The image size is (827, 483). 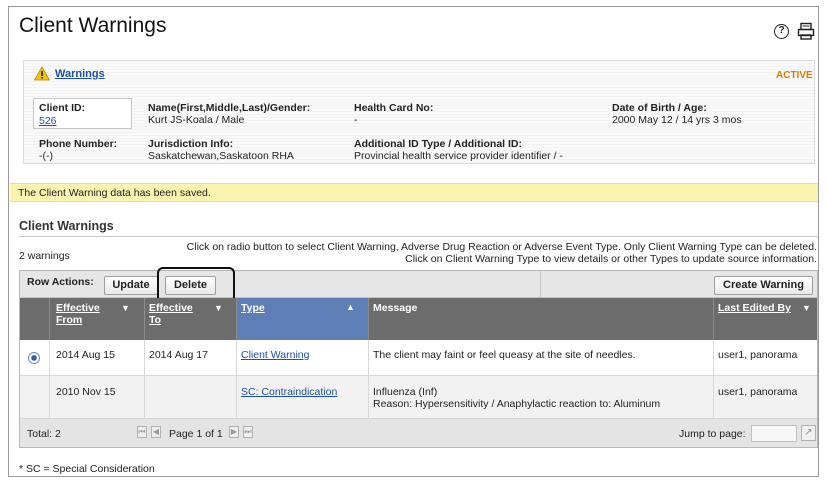 What do you see at coordinates (131, 285) in the screenshot?
I see `update-button: Update` at bounding box center [131, 285].